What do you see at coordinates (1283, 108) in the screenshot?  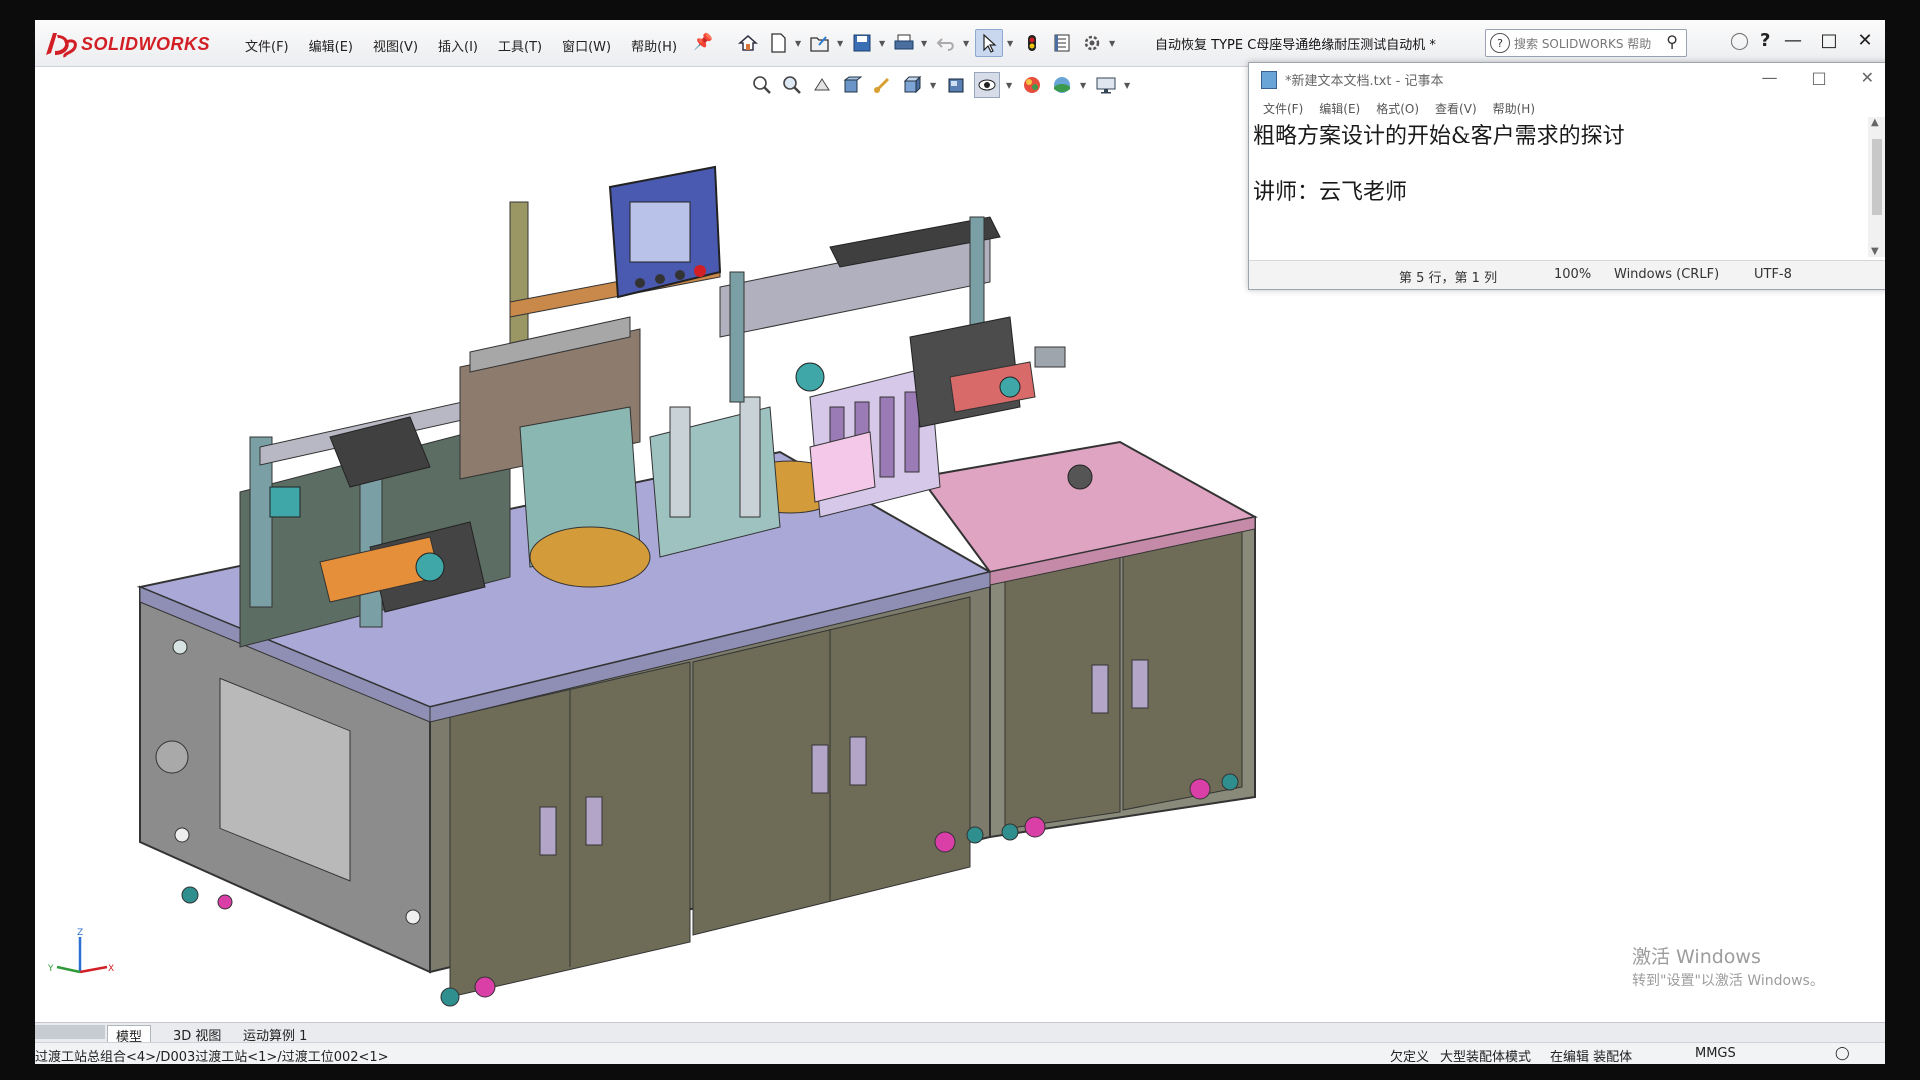 I see `notepad-menu-file: 文件(F)` at bounding box center [1283, 108].